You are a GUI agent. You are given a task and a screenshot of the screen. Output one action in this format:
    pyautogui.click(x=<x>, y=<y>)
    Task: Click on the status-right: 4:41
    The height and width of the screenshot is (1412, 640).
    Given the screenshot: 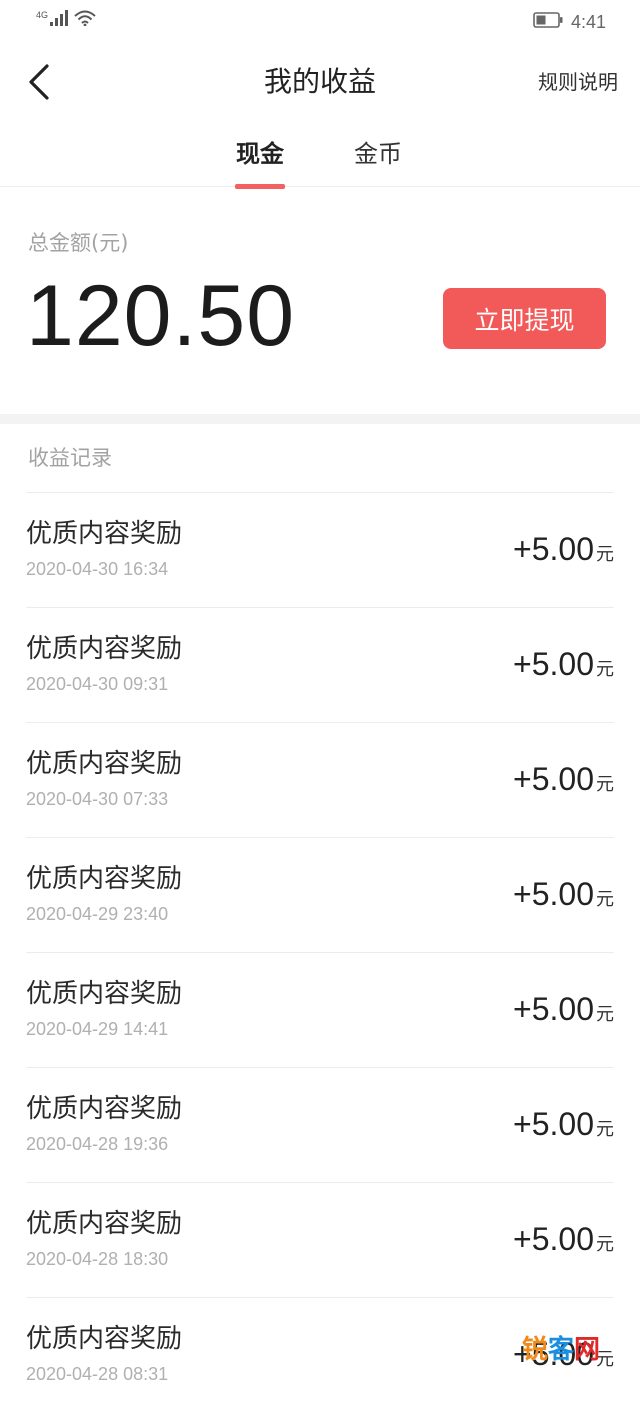 What is the action you would take?
    pyautogui.click(x=569, y=22)
    